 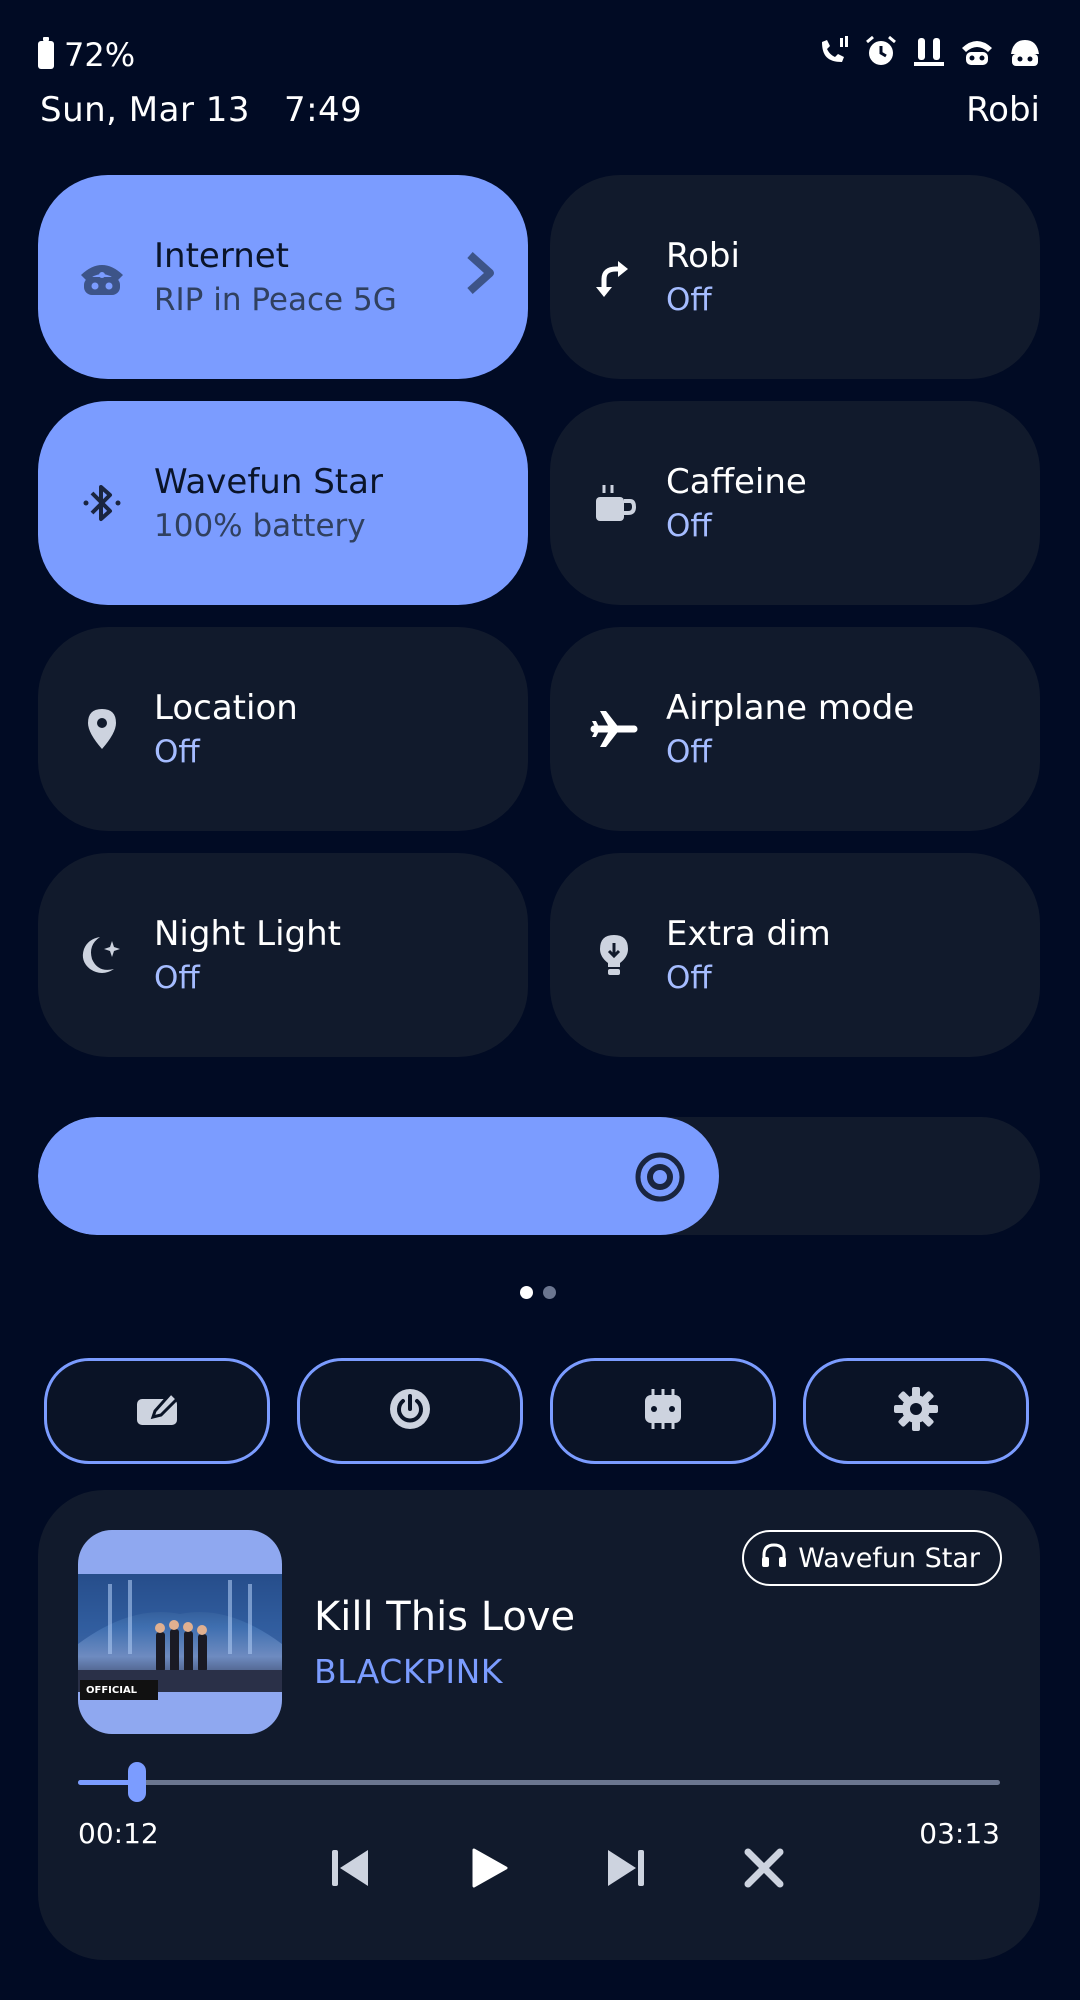 I want to click on play-icon, so click(x=488, y=1868).